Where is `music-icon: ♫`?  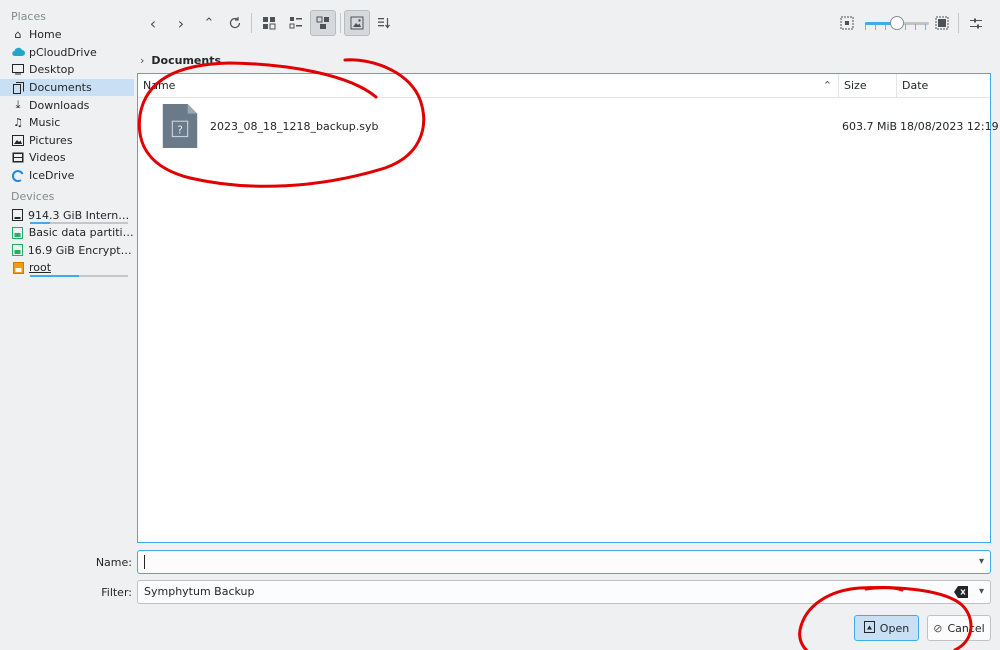
music-icon: ♫ is located at coordinates (18, 123).